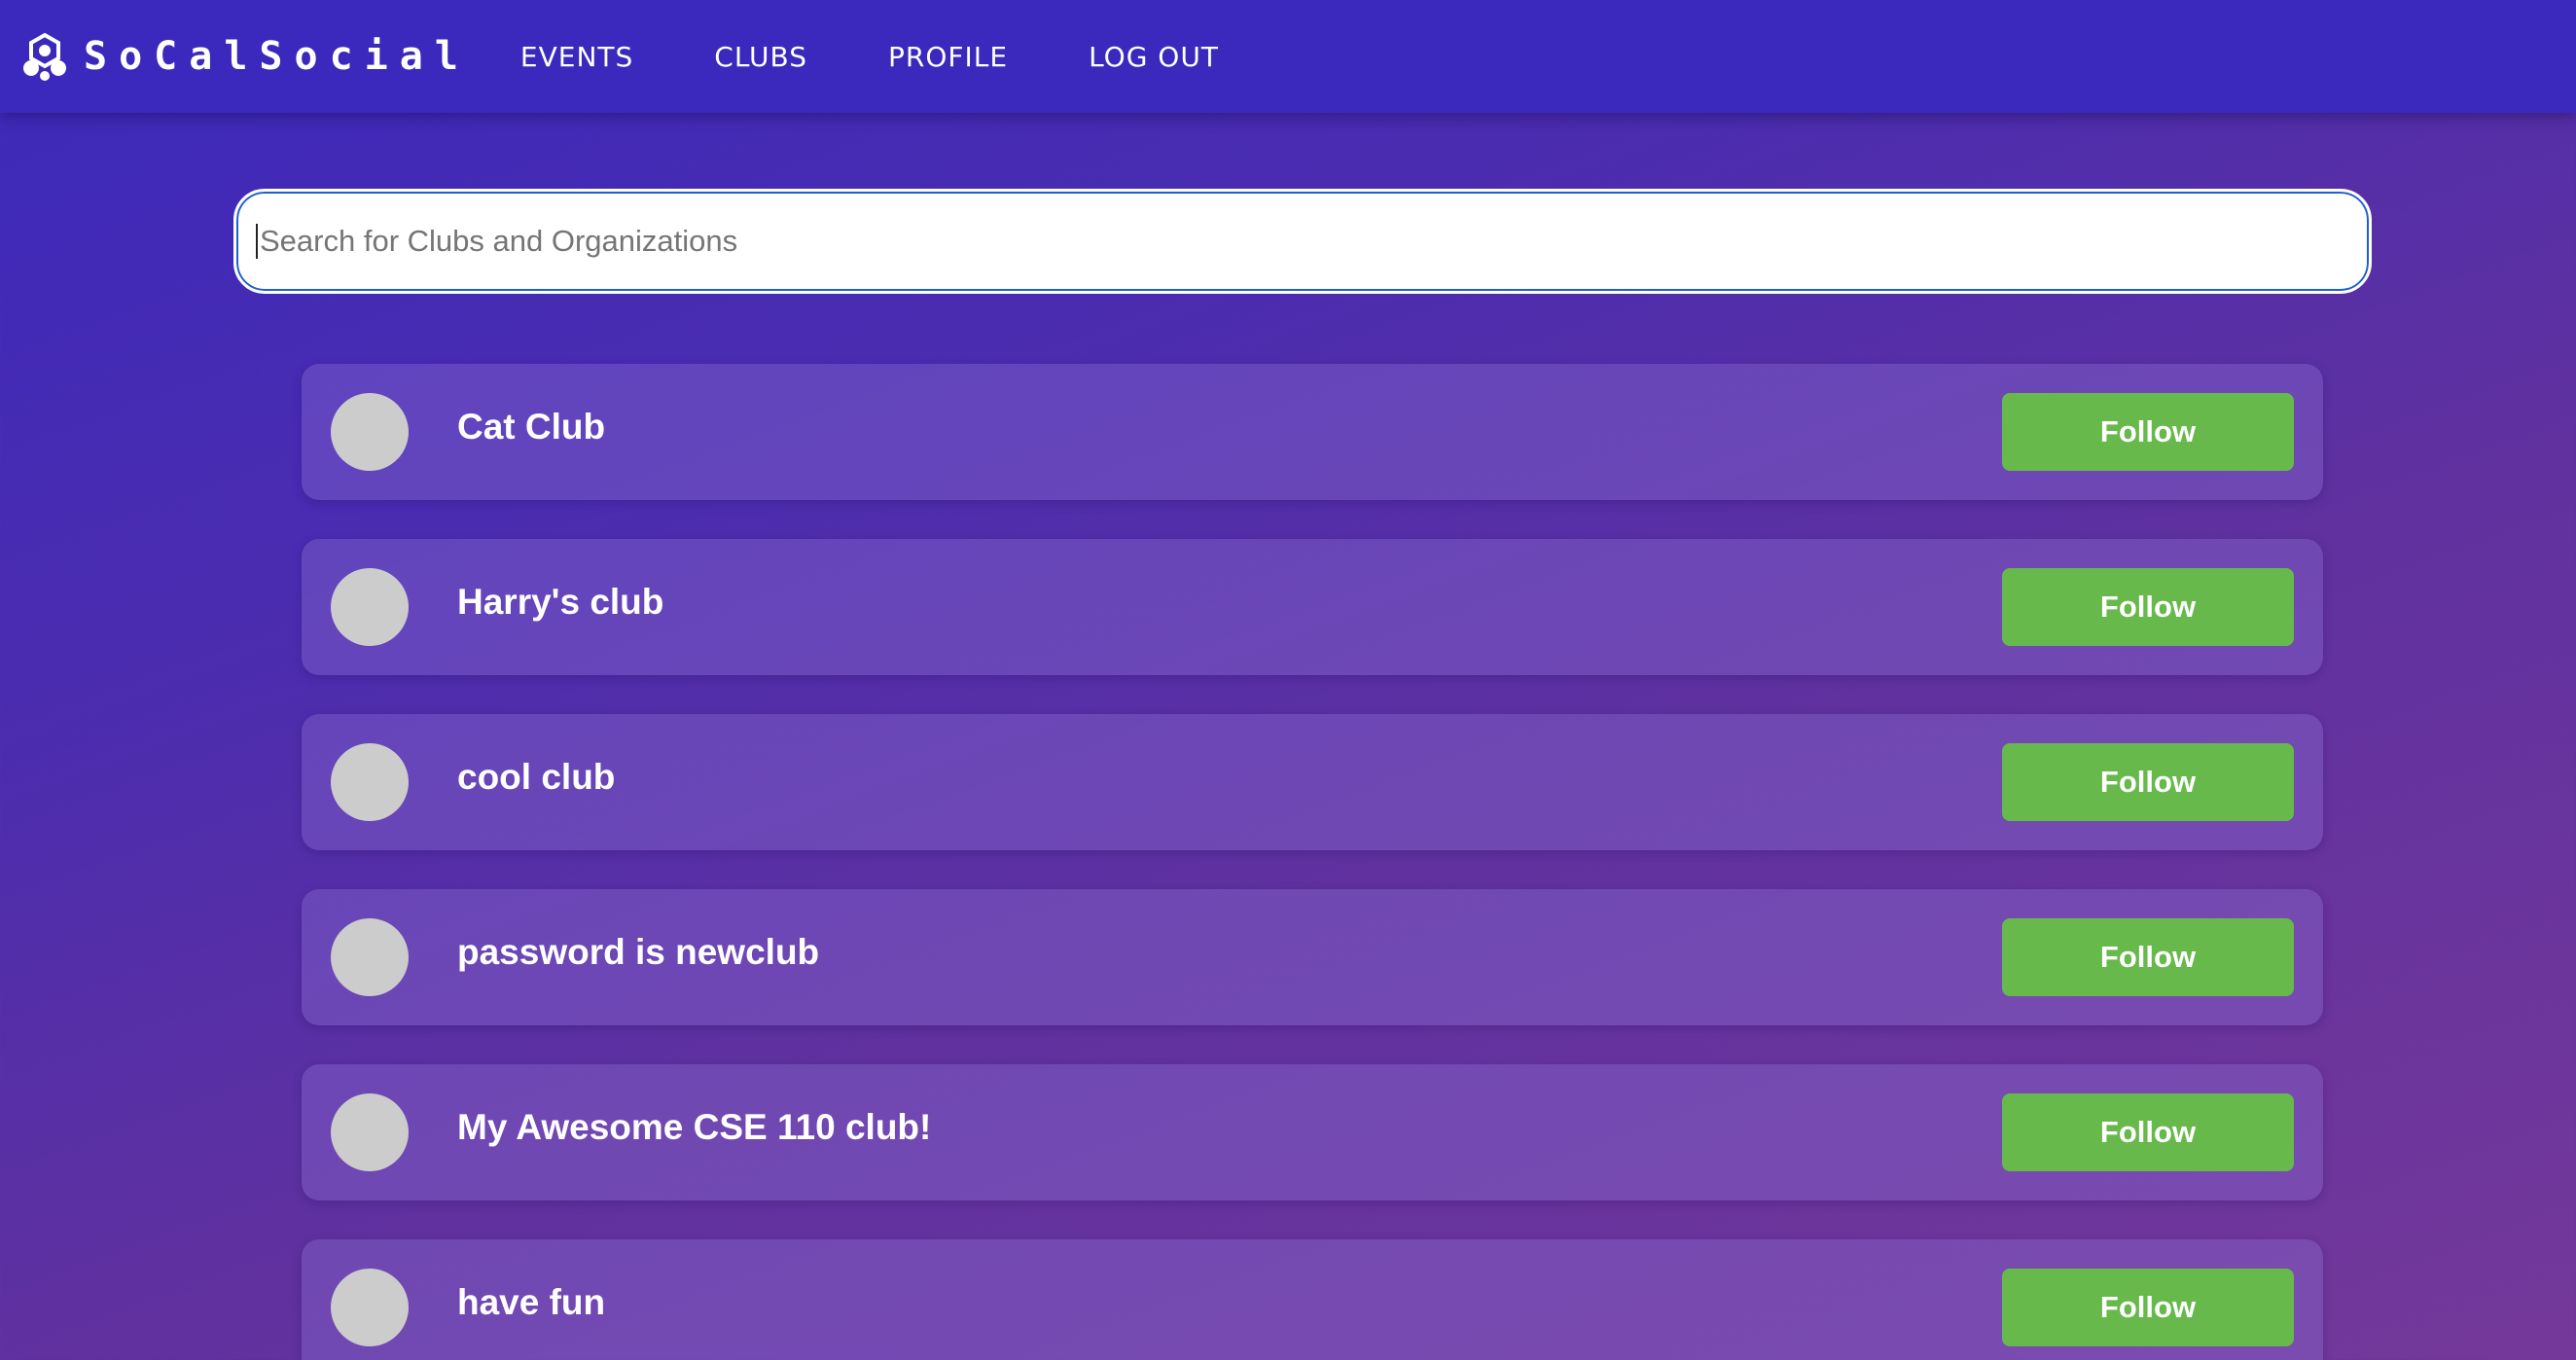 The image size is (2576, 1360). I want to click on brand: SoCalSocial, so click(244, 56).